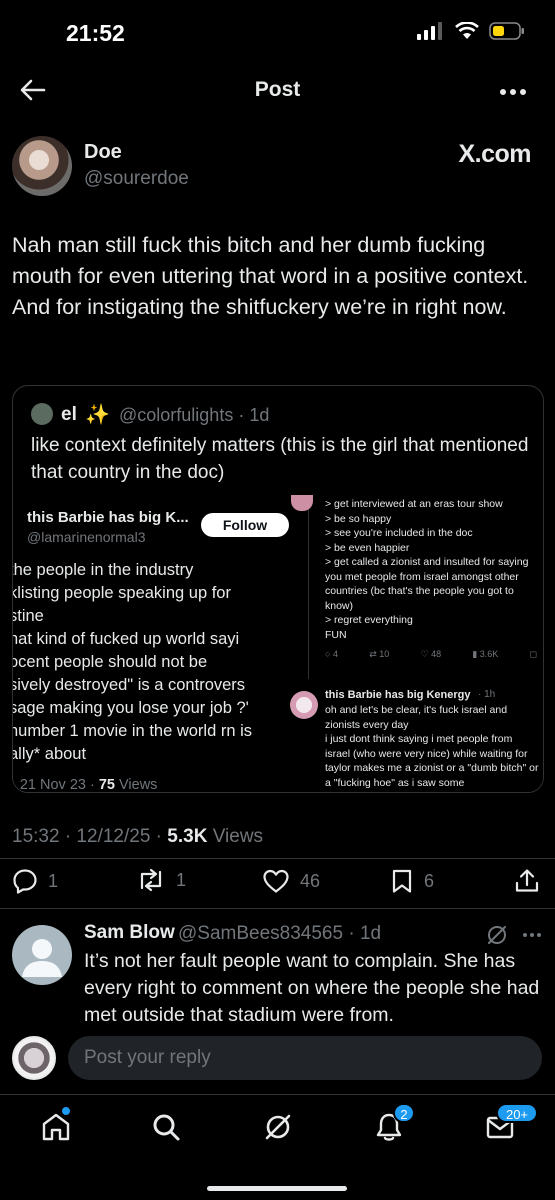 Image resolution: width=555 pixels, height=1200 pixels. What do you see at coordinates (110, 662) in the screenshot?
I see `media-left-line: ocent people should not be` at bounding box center [110, 662].